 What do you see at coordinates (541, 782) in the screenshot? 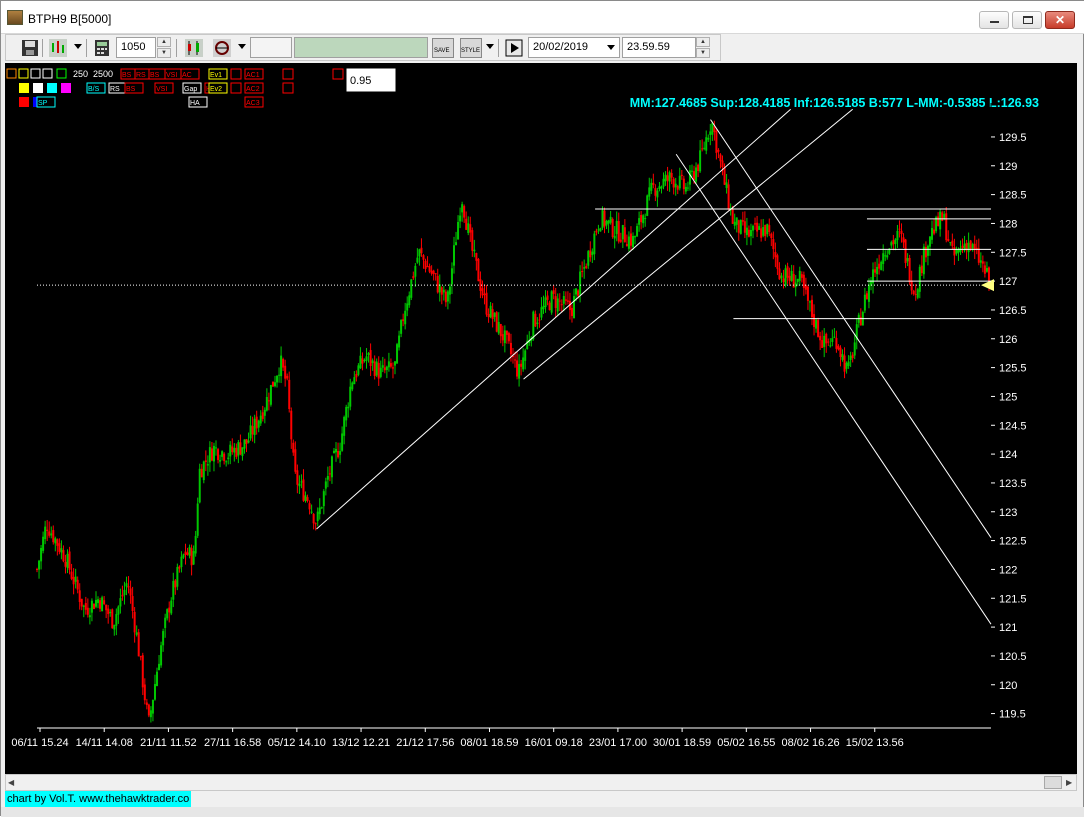
I see `horizontal-scrollbar: ◀ ▶` at bounding box center [541, 782].